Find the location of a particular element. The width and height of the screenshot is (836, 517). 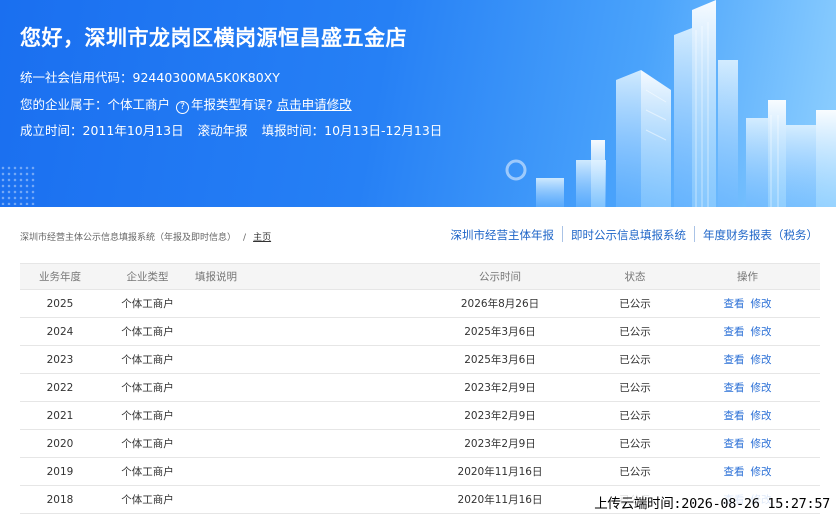

enterprise-type-label: 您的企业属于： is located at coordinates (64, 104).